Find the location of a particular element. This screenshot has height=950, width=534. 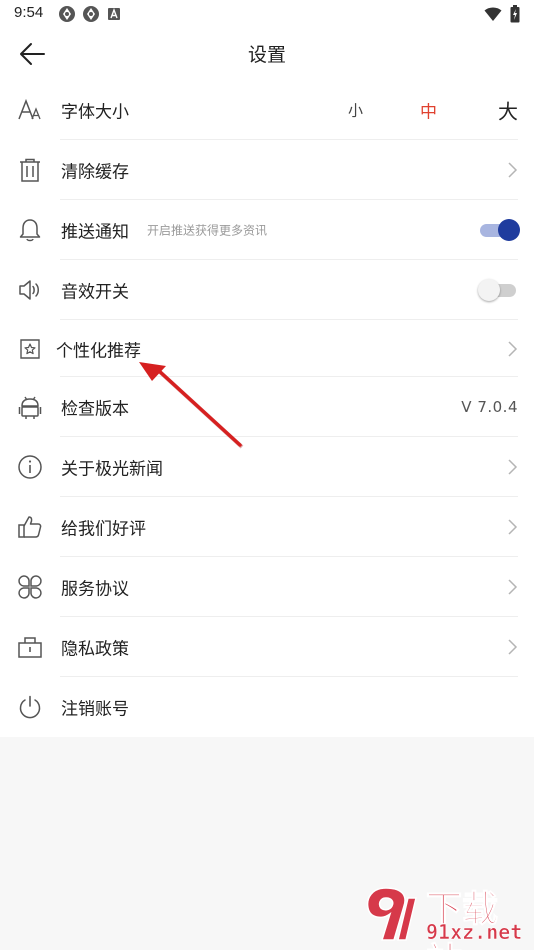

speaker-icon is located at coordinates (30, 290).